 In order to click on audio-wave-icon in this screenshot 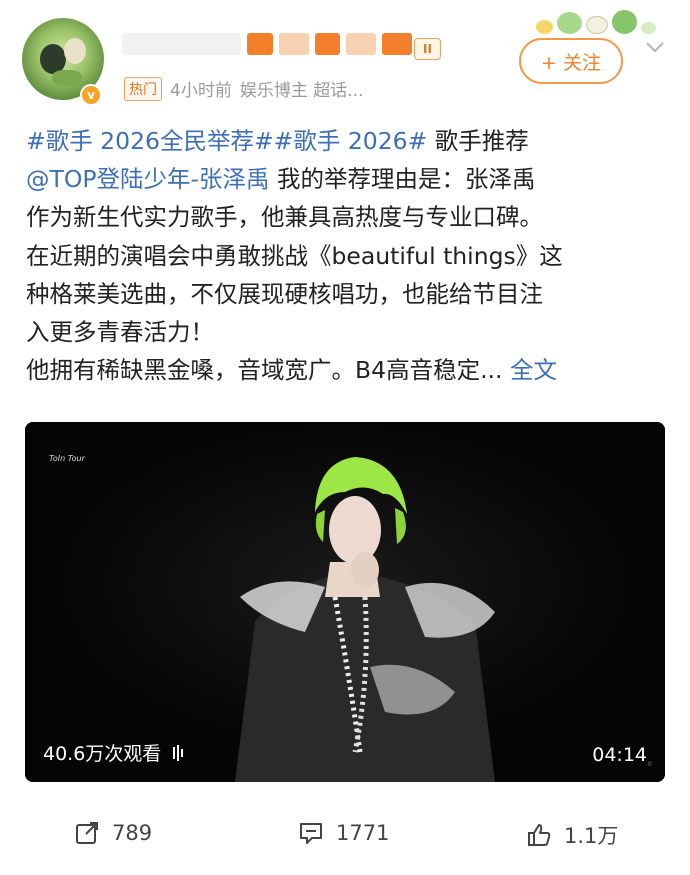, I will do `click(178, 752)`.